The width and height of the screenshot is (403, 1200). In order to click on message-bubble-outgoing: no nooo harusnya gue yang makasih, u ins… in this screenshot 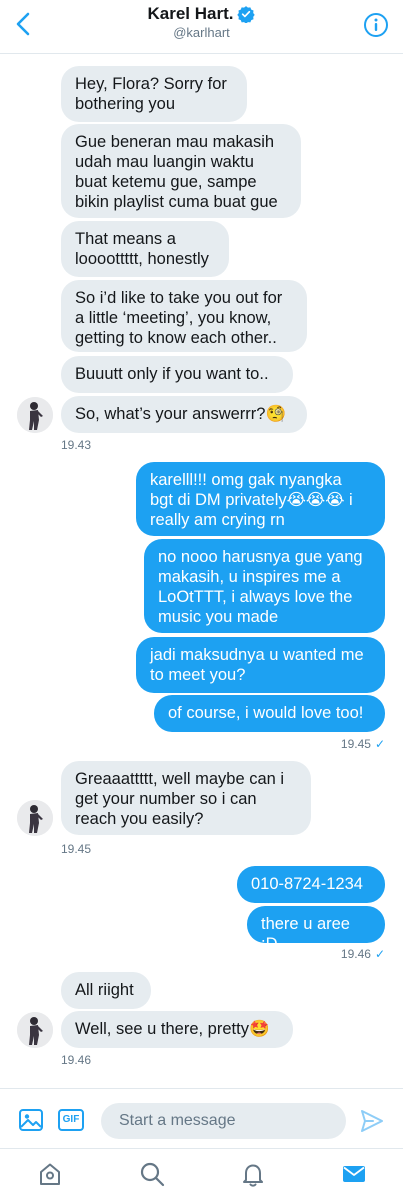, I will do `click(264, 586)`.